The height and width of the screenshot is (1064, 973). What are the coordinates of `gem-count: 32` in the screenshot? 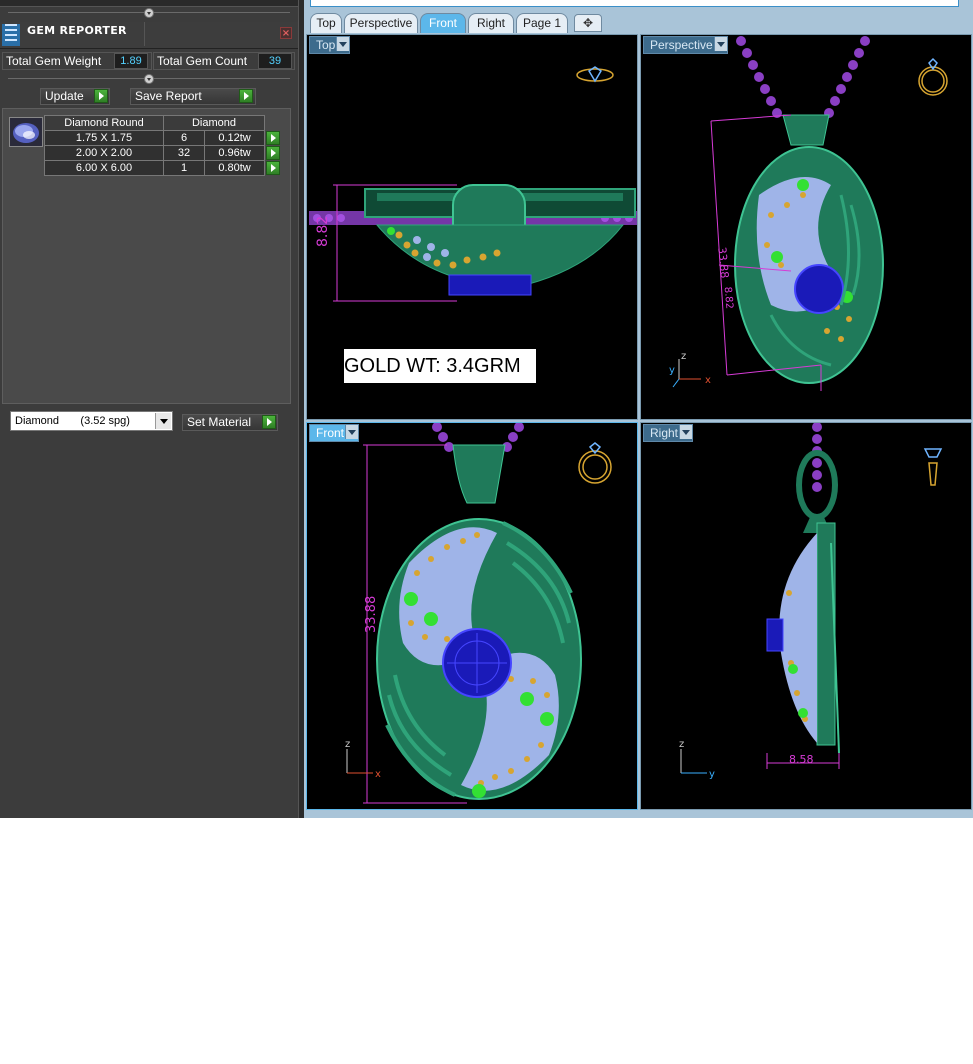 It's located at (184, 153).